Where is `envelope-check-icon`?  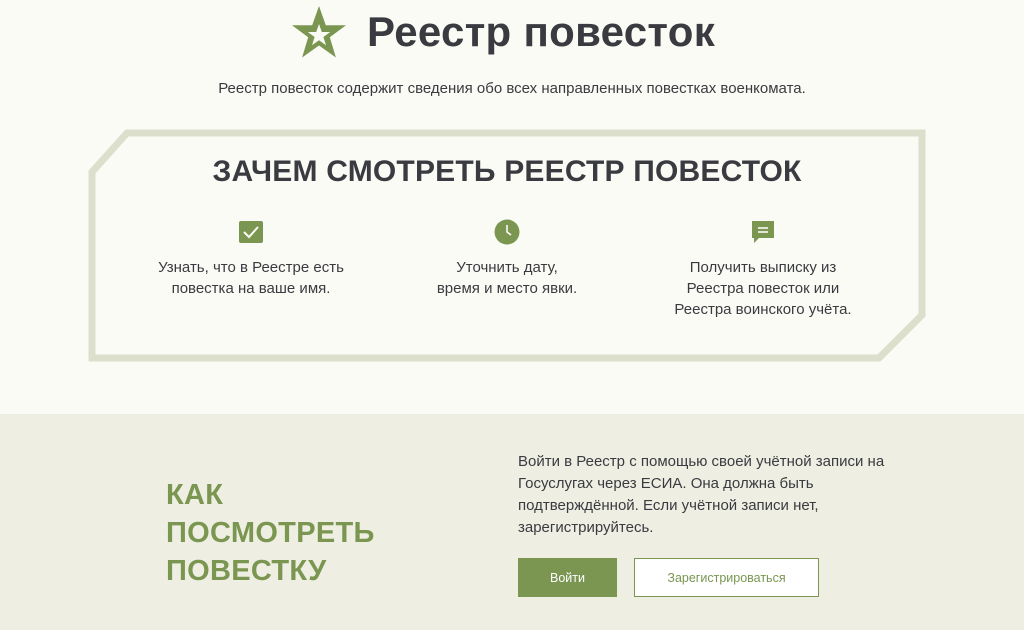 envelope-check-icon is located at coordinates (251, 232).